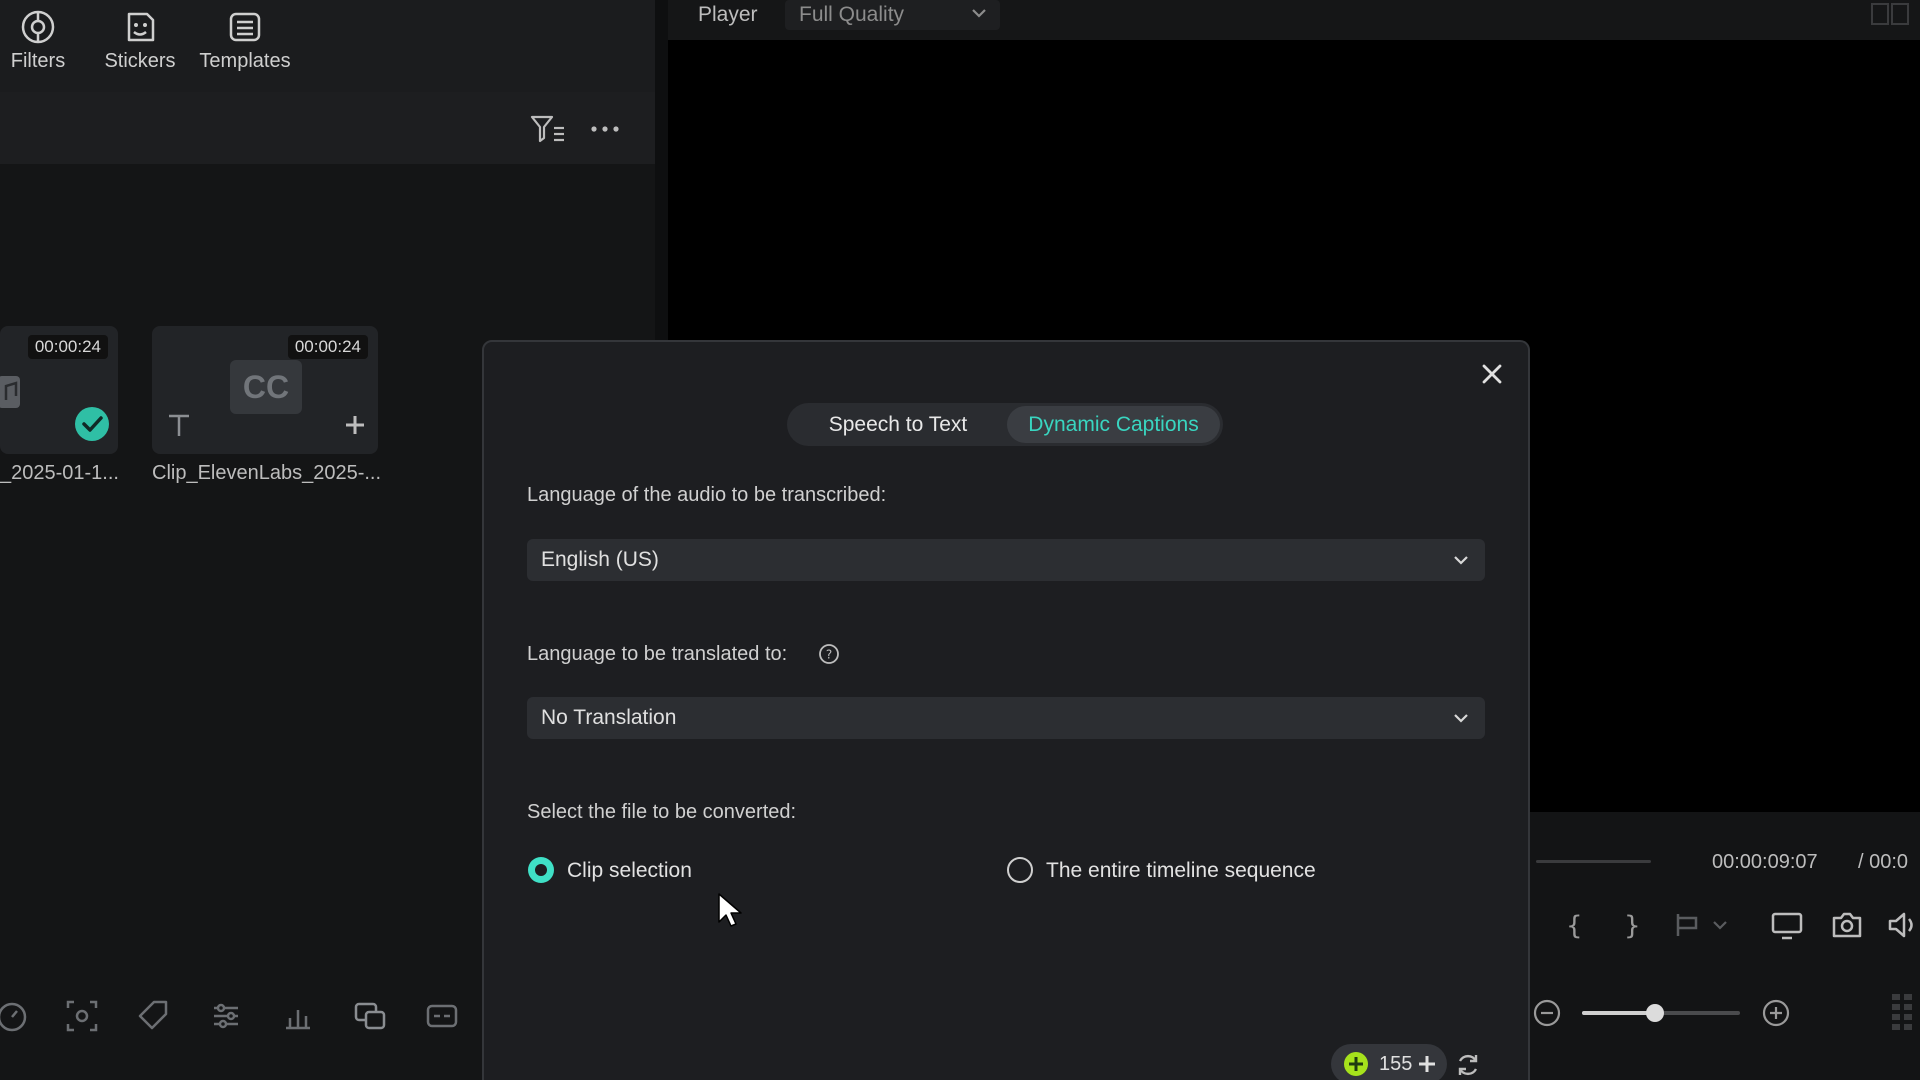 This screenshot has width=1920, height=1080. What do you see at coordinates (662, 812) in the screenshot?
I see `file-select-label: Select the file to be converted:` at bounding box center [662, 812].